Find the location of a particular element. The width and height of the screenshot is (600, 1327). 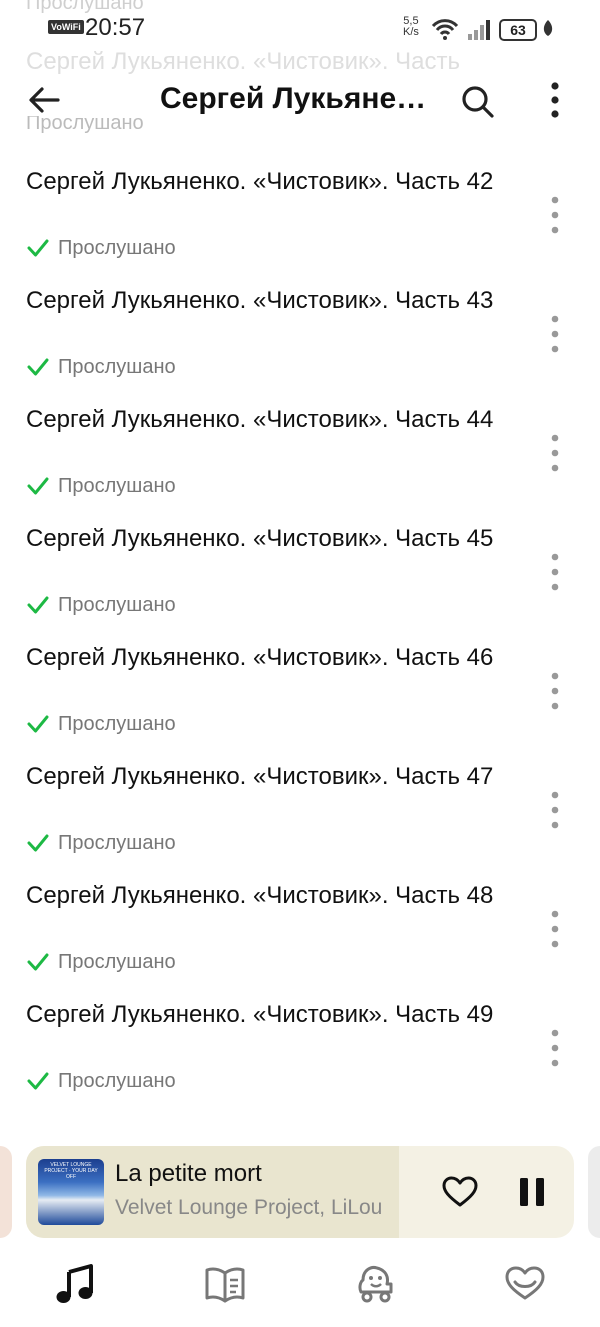

ghost-status: Прослушано is located at coordinates (85, 125).